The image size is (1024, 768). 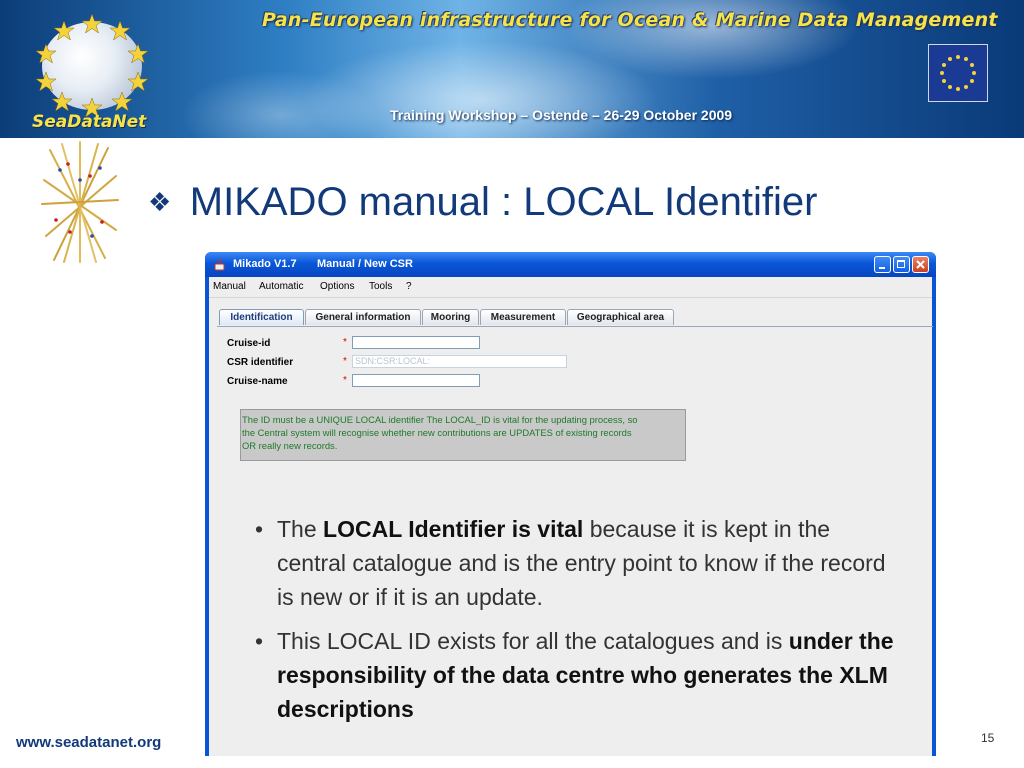 I want to click on csr-identifier-label: CSR identifier, so click(x=260, y=362).